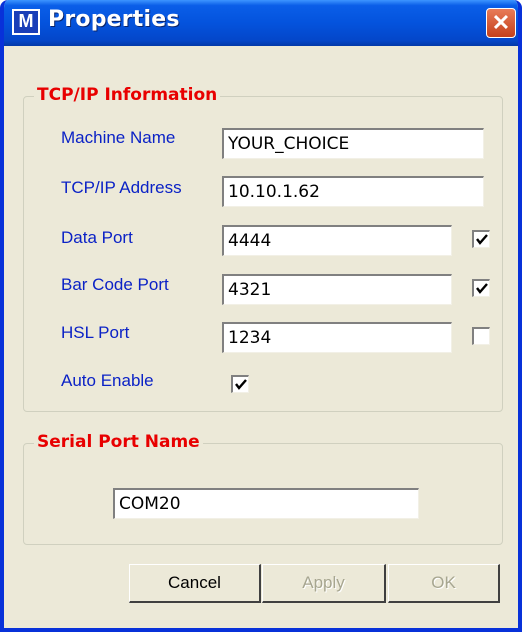 This screenshot has width=522, height=632. I want to click on auto-enable-label: Auto Enable, so click(107, 380).